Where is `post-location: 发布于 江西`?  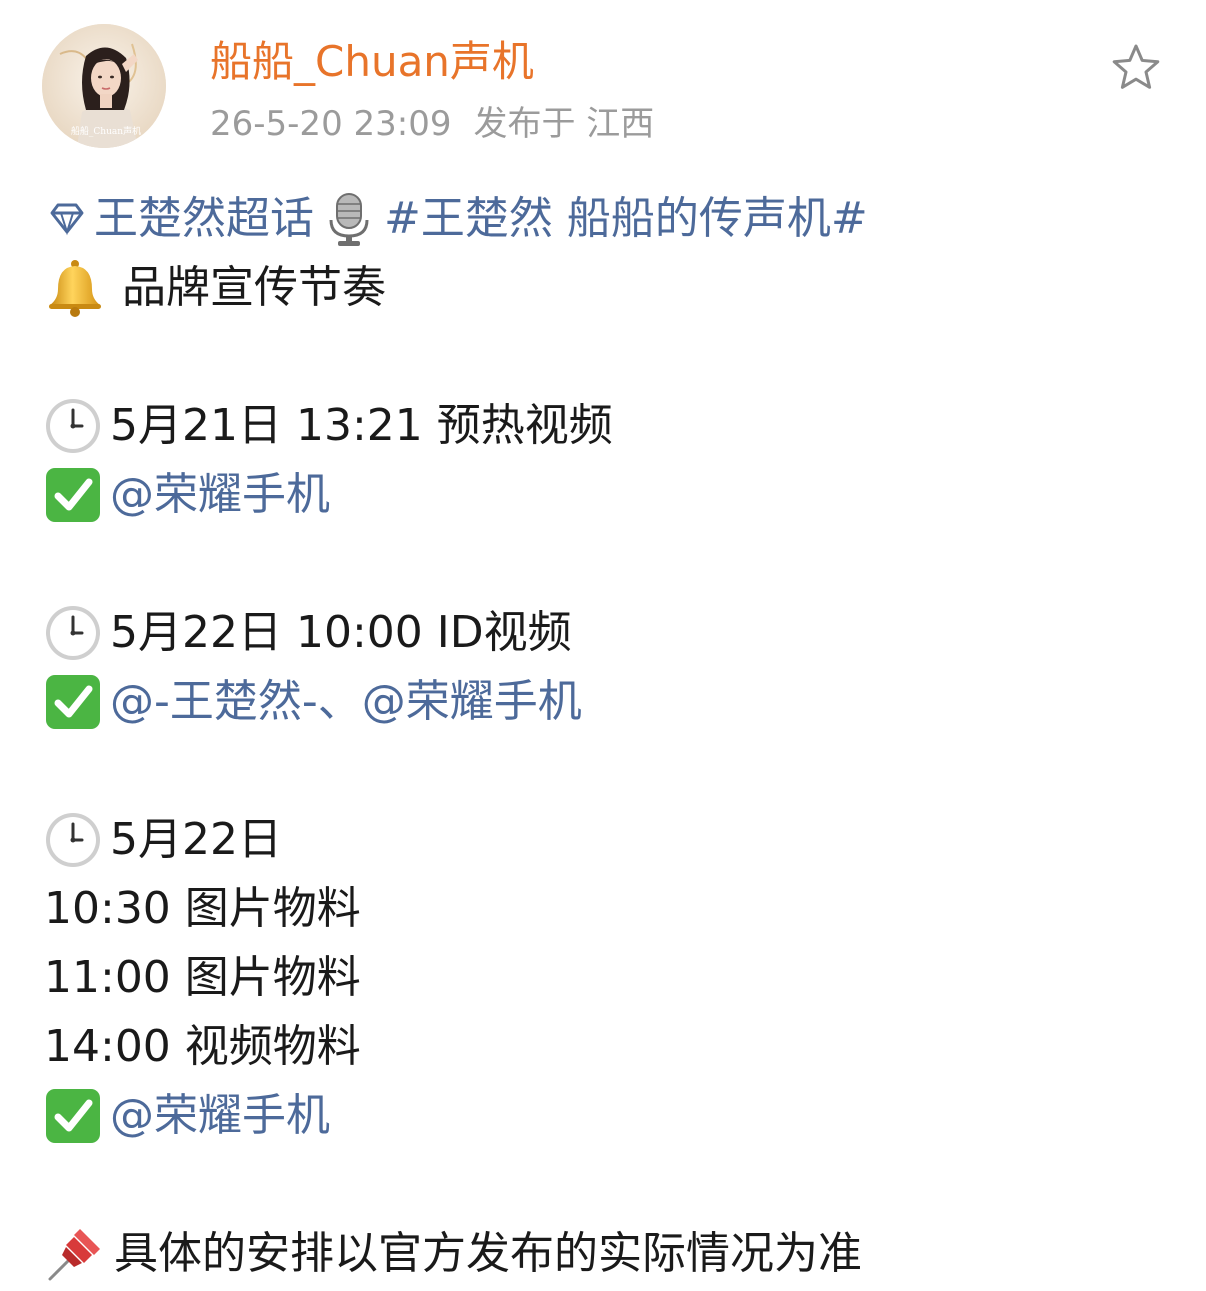 post-location: 发布于 江西 is located at coordinates (564, 124).